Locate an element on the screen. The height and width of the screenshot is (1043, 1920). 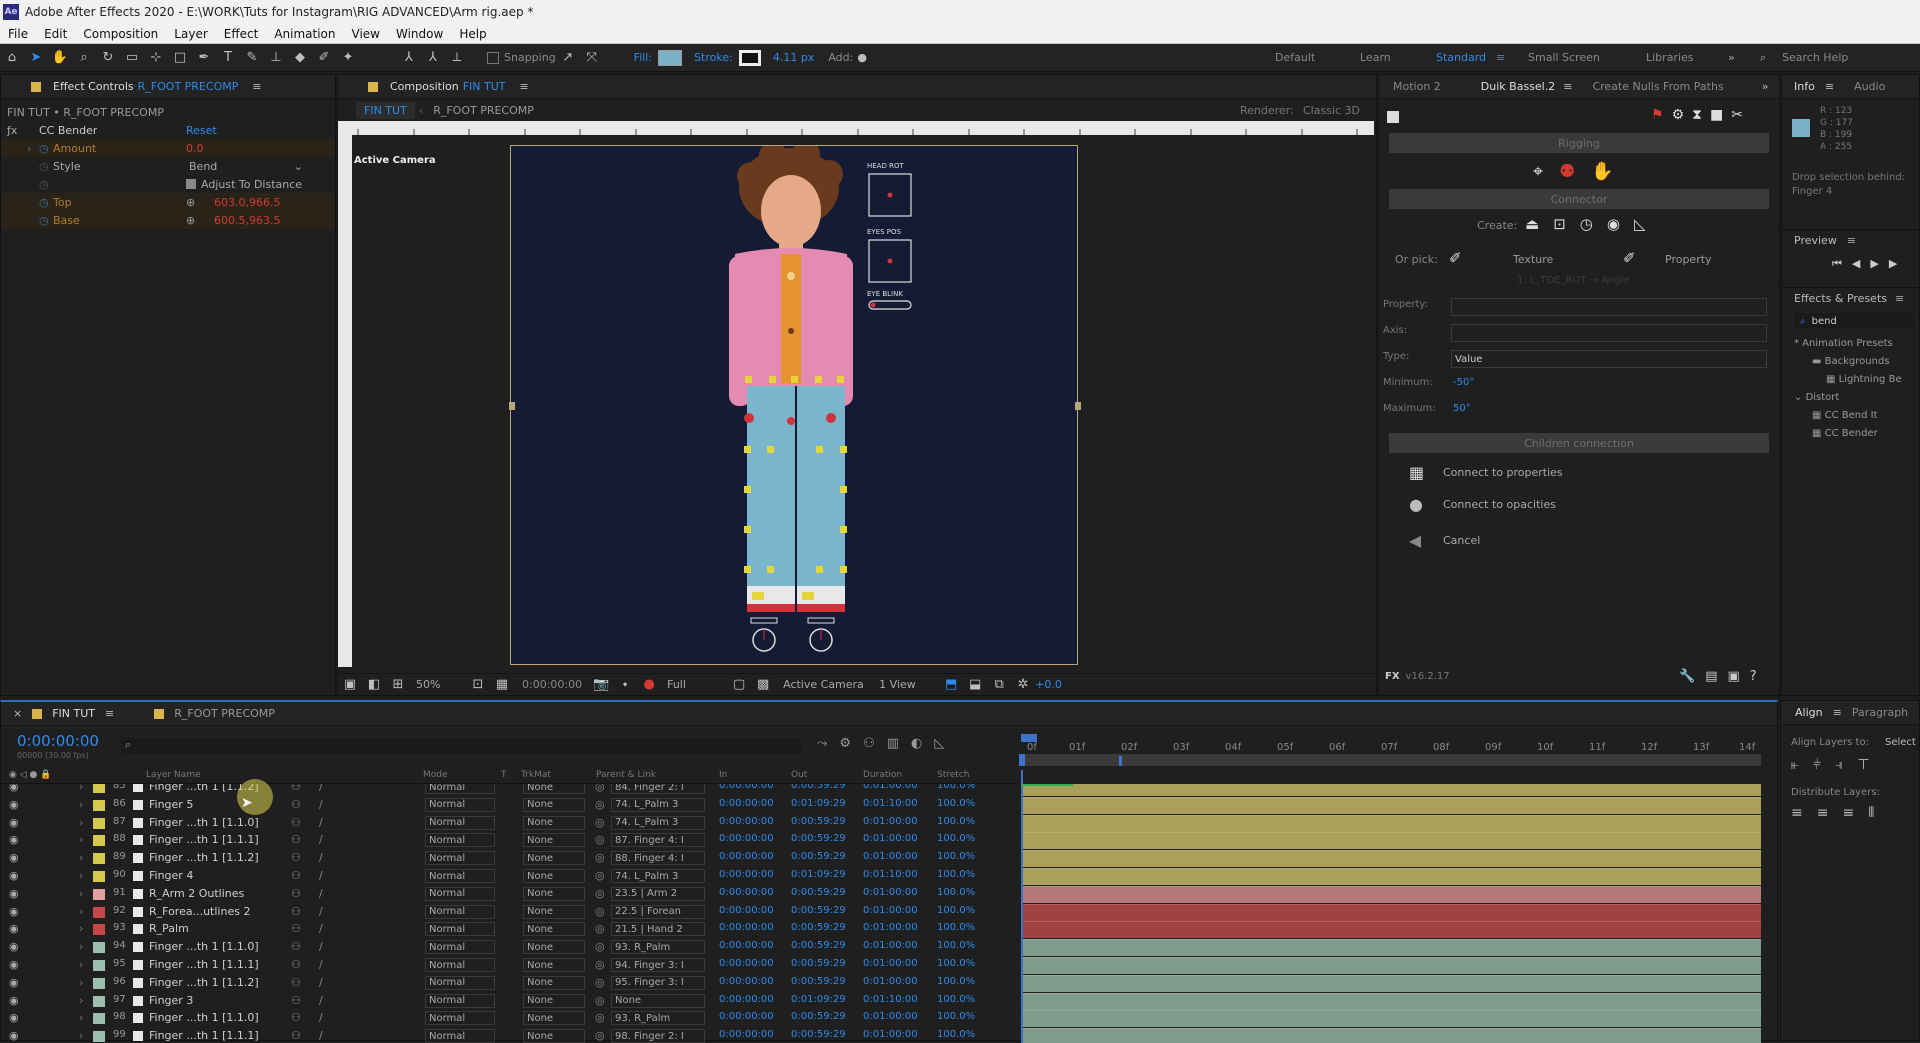
fx-icon: ƒx is located at coordinates (12, 130).